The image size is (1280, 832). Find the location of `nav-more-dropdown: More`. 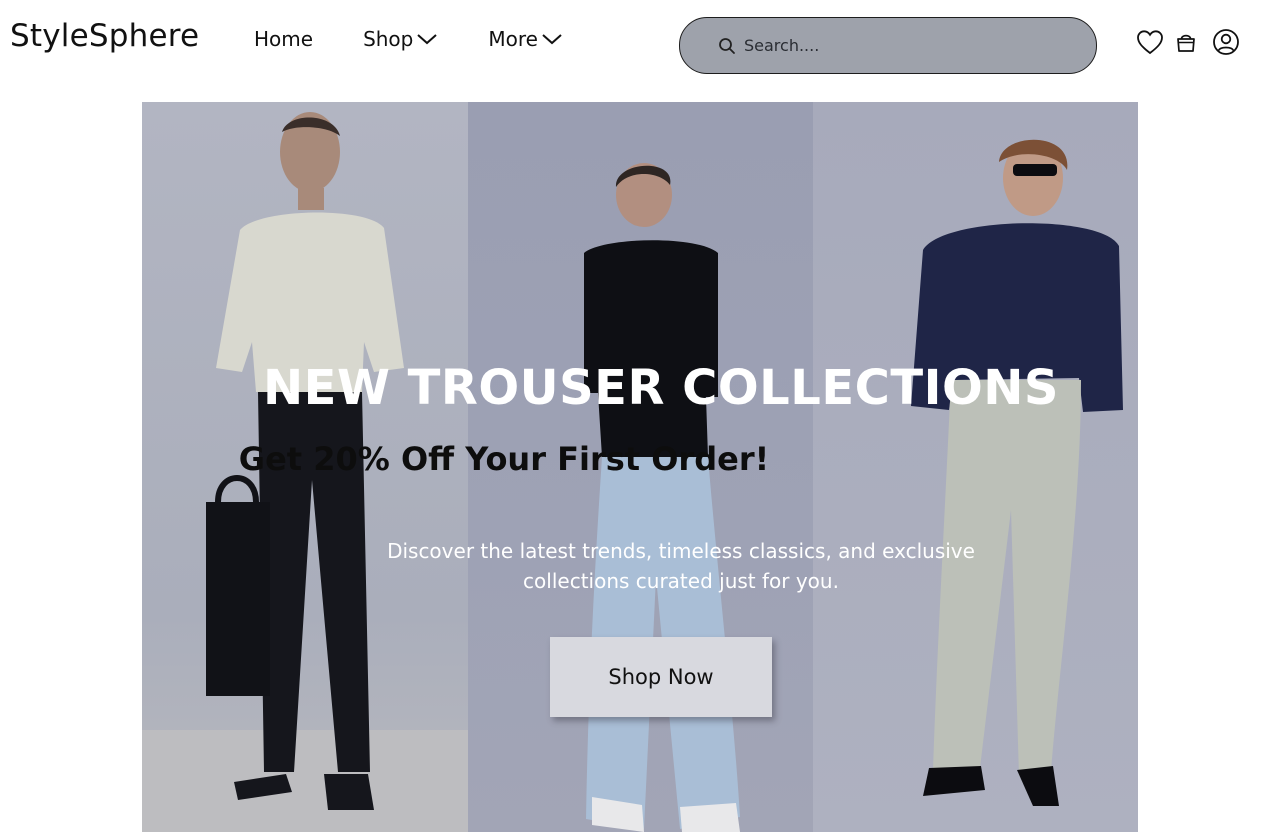

nav-more-dropdown: More is located at coordinates (525, 39).